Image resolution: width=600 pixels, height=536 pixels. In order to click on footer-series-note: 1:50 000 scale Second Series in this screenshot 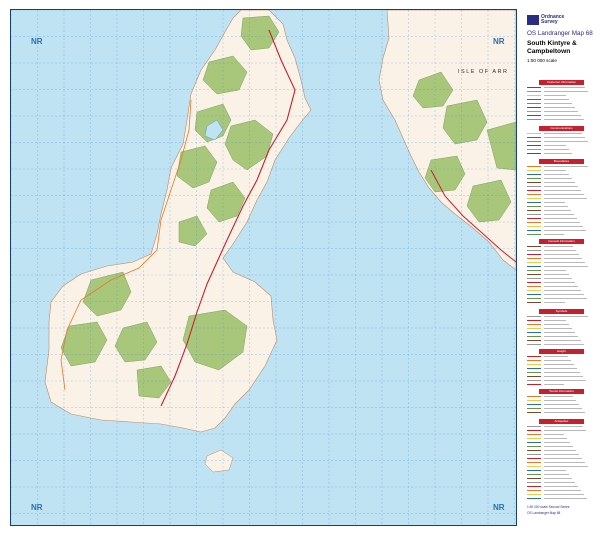, I will do `click(548, 507)`.